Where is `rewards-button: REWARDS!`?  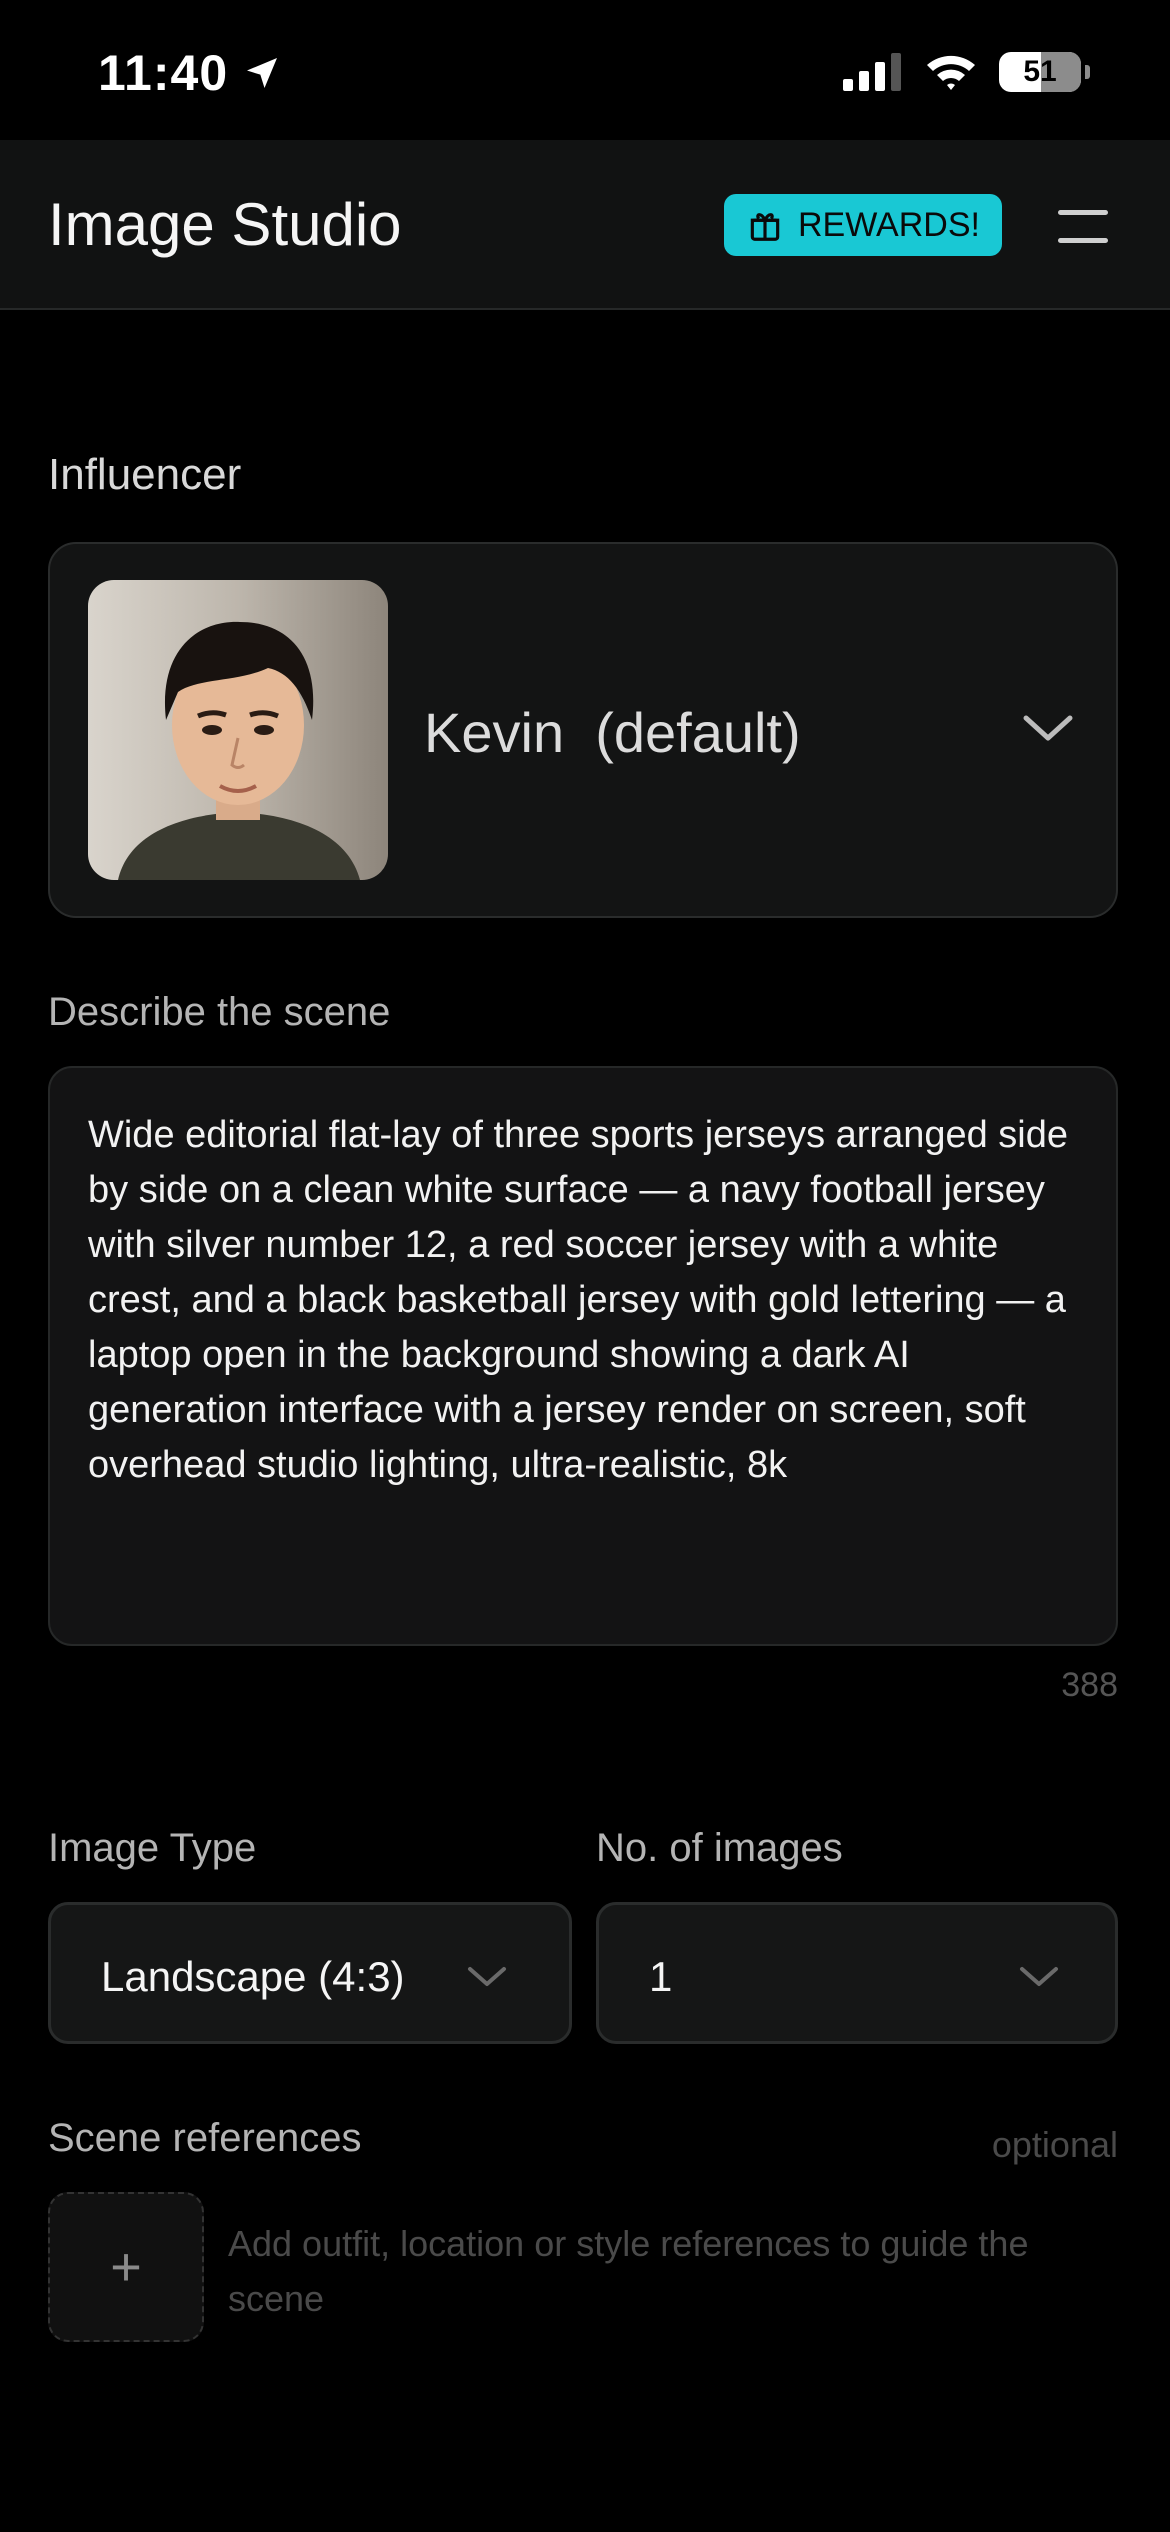
rewards-button: REWARDS! is located at coordinates (863, 225).